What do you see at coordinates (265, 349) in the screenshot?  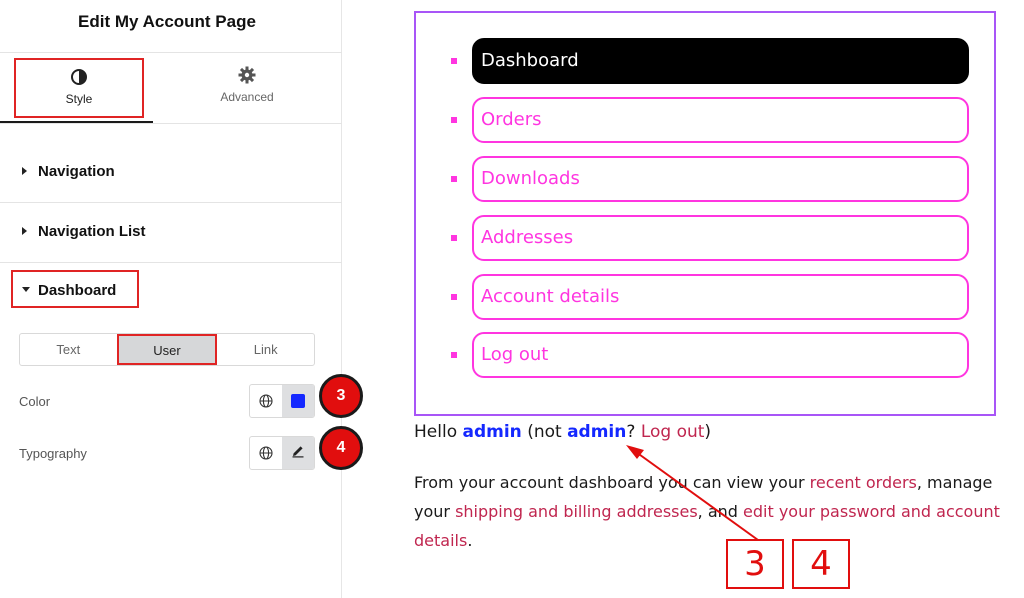 I see `segment-link: Link` at bounding box center [265, 349].